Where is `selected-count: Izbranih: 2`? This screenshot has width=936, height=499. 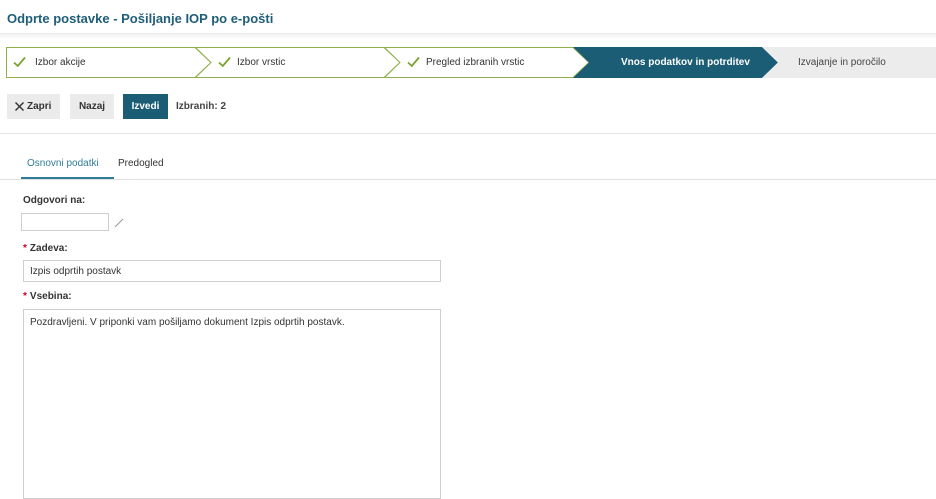 selected-count: Izbranih: 2 is located at coordinates (201, 106).